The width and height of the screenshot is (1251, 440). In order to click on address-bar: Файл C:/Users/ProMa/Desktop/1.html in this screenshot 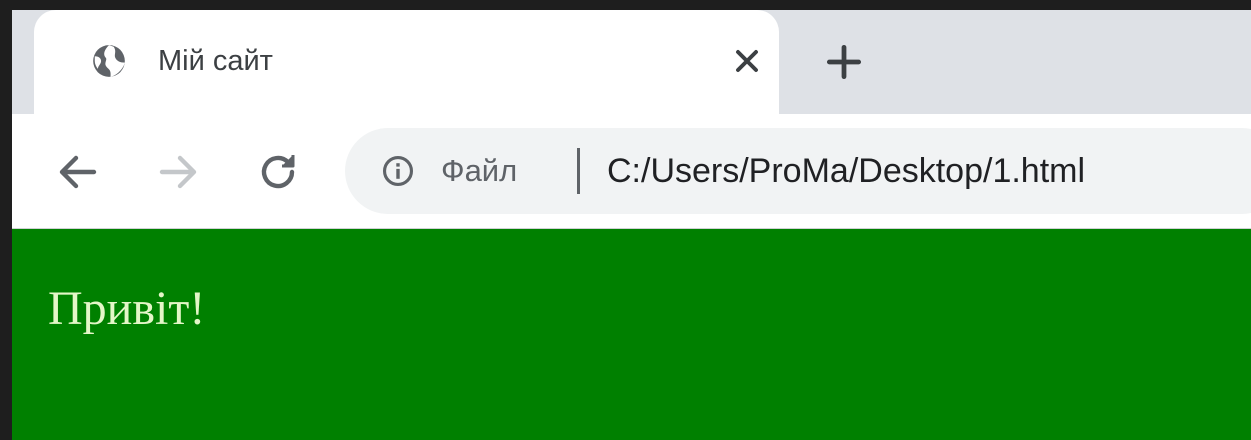, I will do `click(798, 171)`.